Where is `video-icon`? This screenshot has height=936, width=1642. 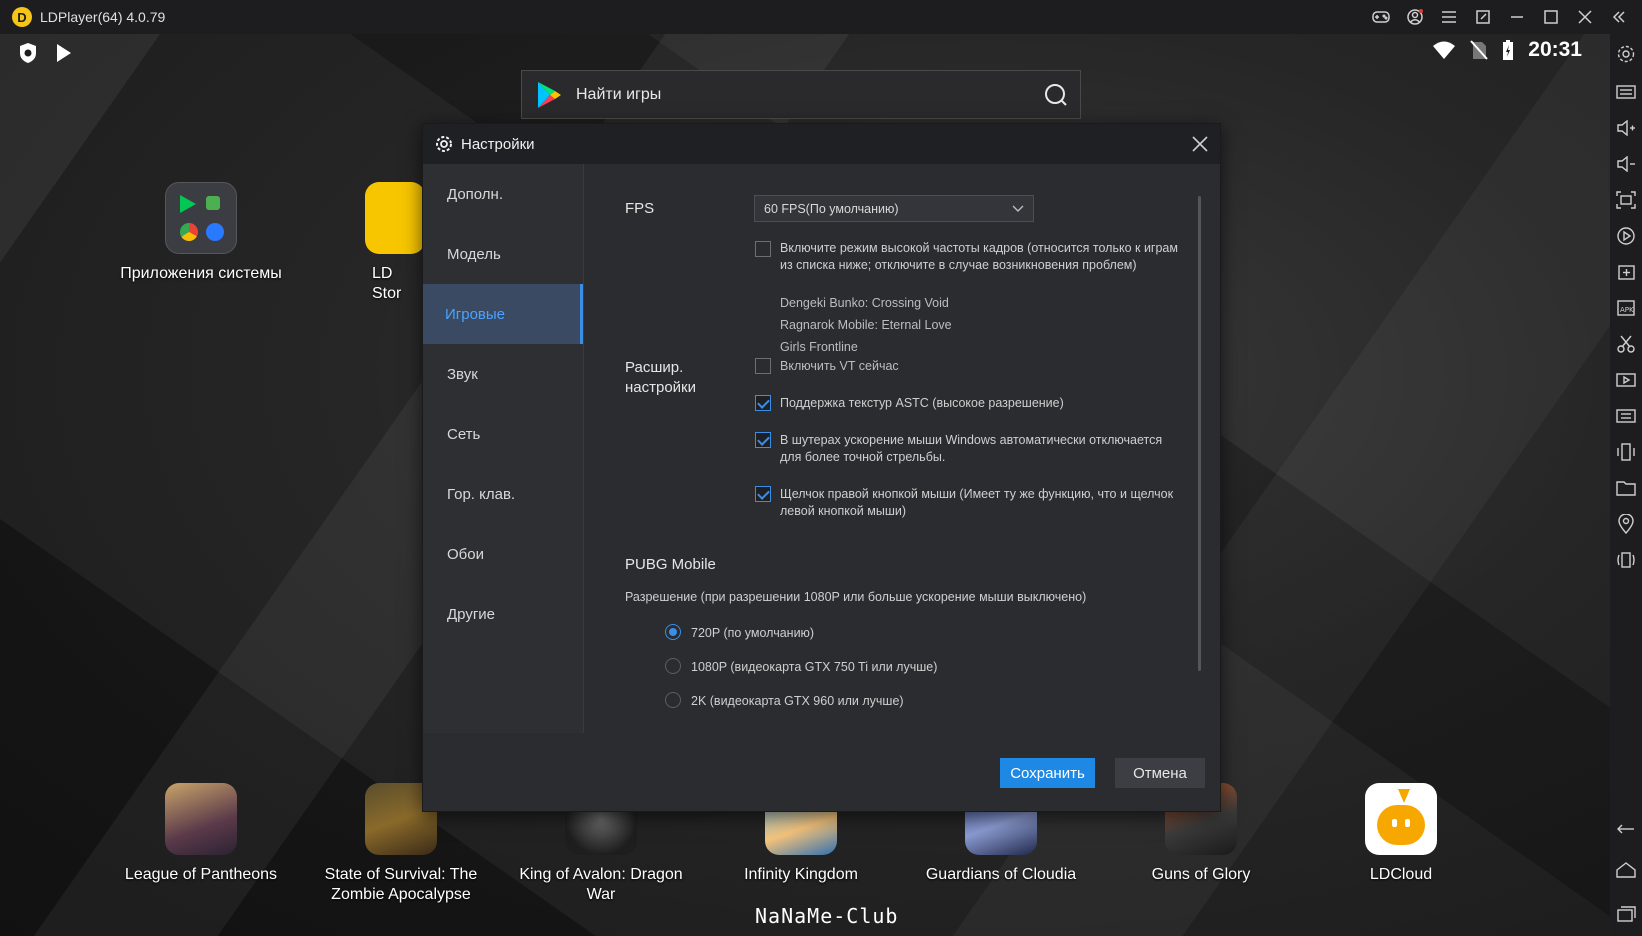
video-icon is located at coordinates (1626, 380).